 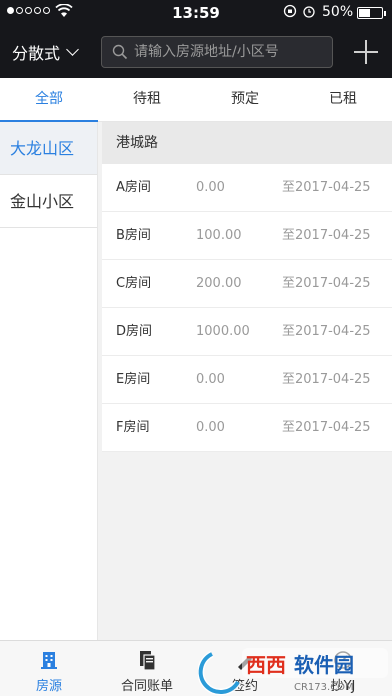 I want to click on svg-text: CR173.COM, so click(x=324, y=687).